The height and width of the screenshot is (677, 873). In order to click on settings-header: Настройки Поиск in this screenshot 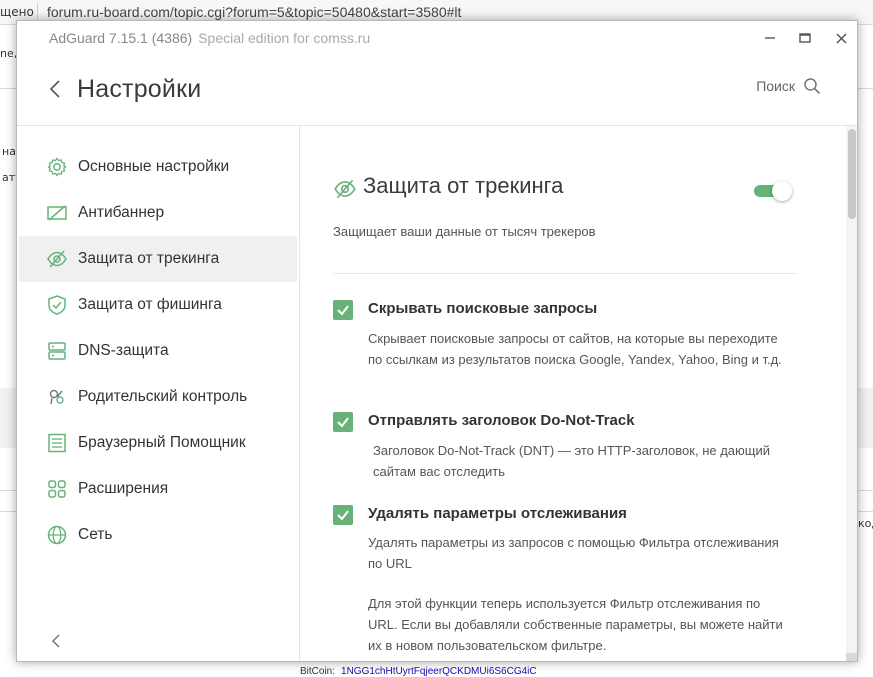, I will do `click(437, 90)`.